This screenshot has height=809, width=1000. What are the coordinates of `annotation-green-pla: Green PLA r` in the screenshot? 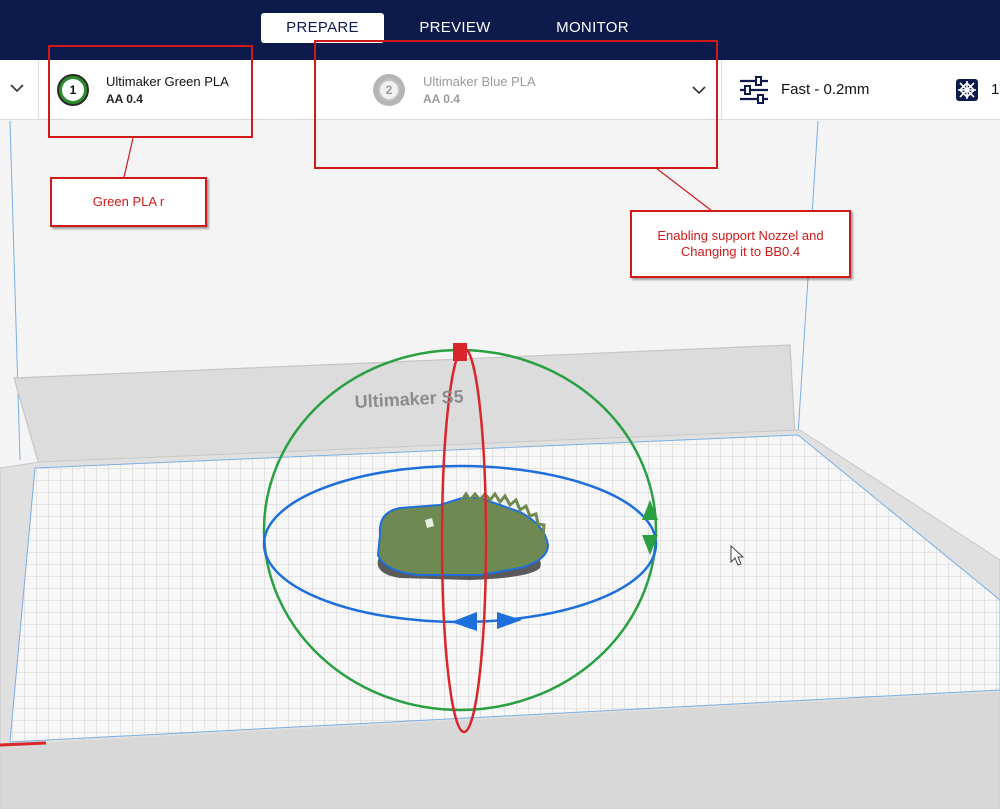 It's located at (128, 202).